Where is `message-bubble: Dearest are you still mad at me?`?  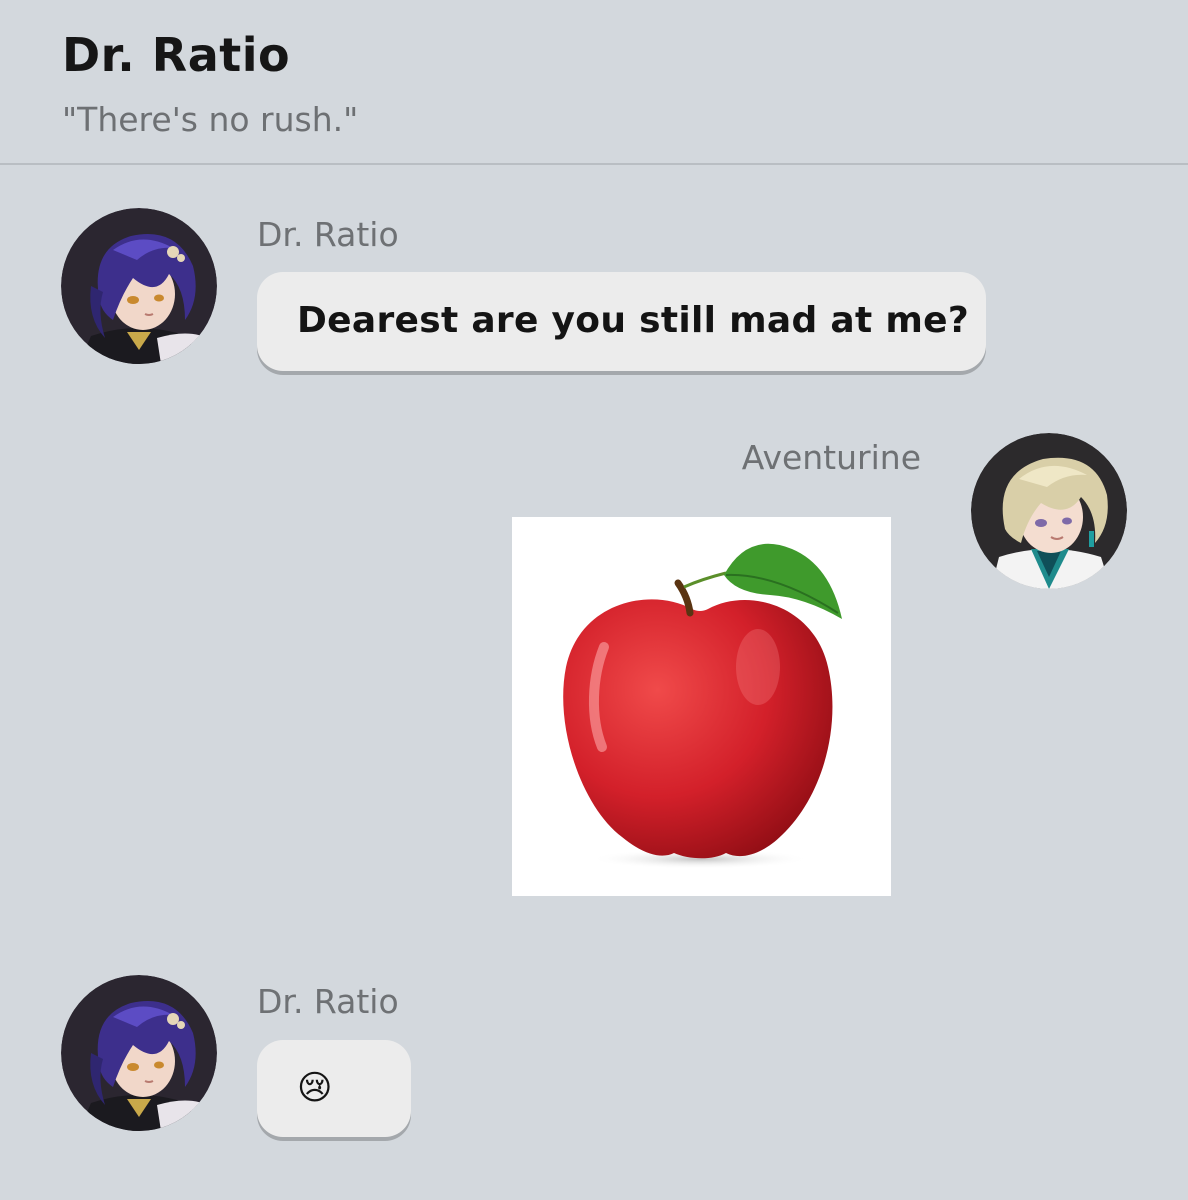 message-bubble: Dearest are you still mad at me? is located at coordinates (621, 321).